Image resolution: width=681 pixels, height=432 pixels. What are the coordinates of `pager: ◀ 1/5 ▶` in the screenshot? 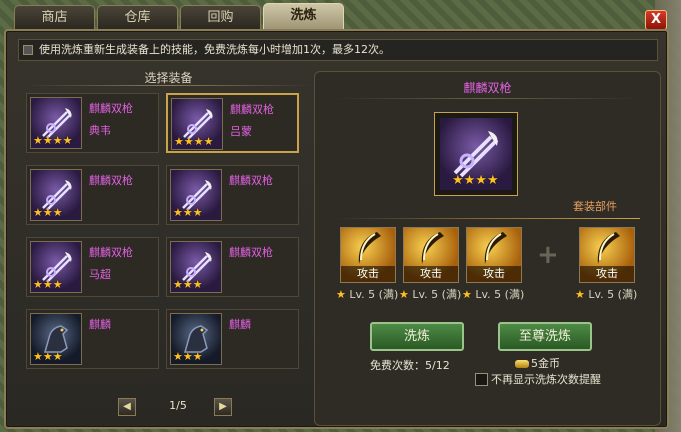 It's located at (178, 407).